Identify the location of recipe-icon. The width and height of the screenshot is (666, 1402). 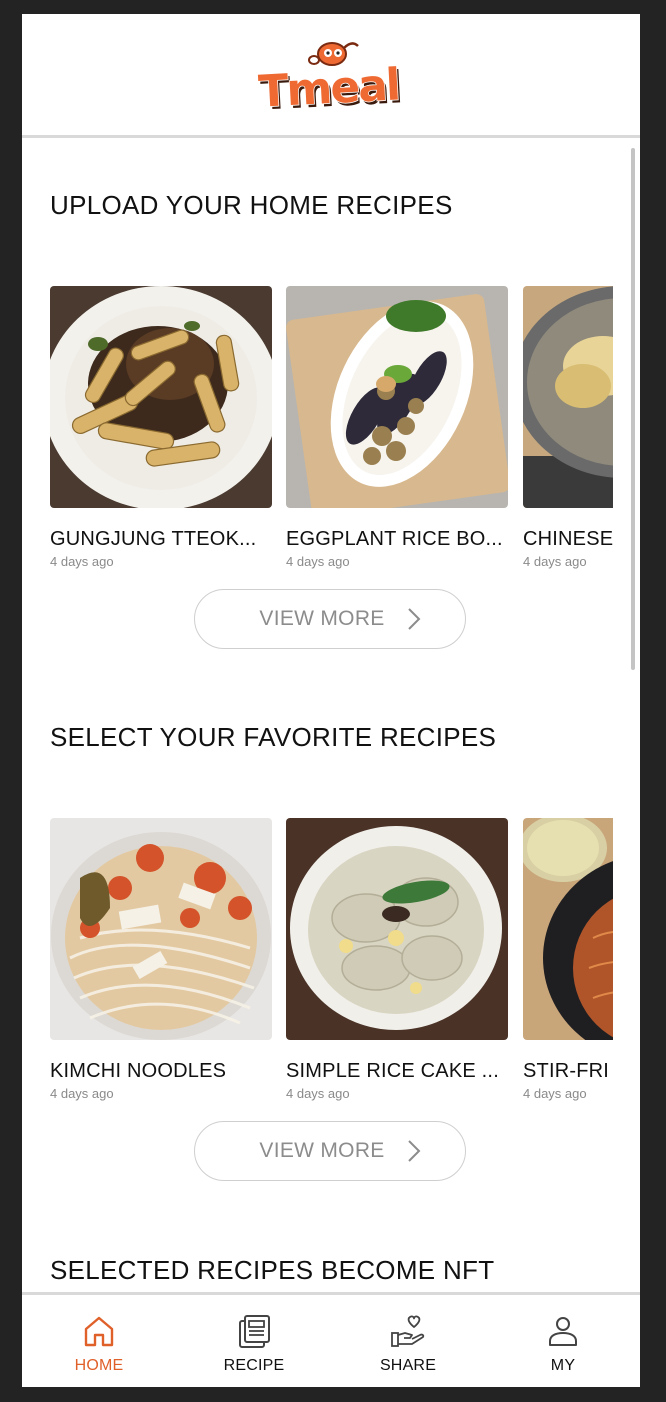
(254, 1331).